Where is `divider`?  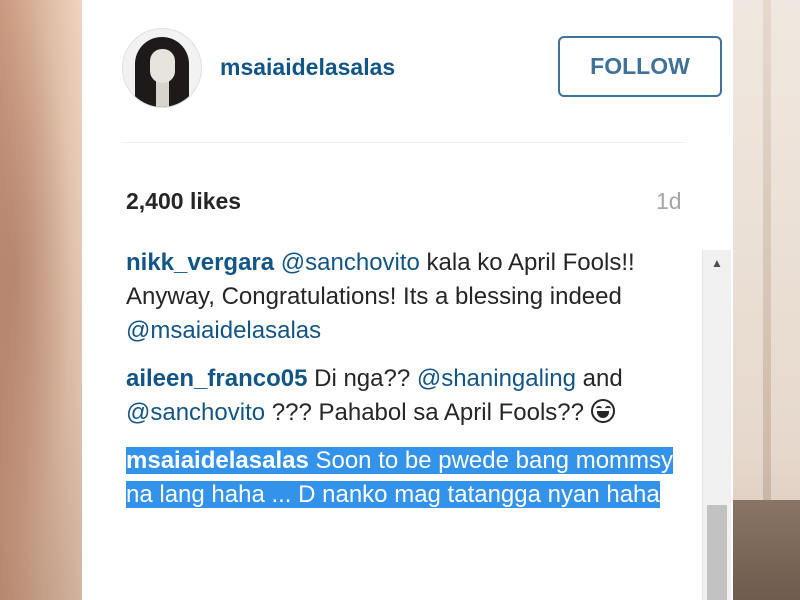 divider is located at coordinates (403, 142).